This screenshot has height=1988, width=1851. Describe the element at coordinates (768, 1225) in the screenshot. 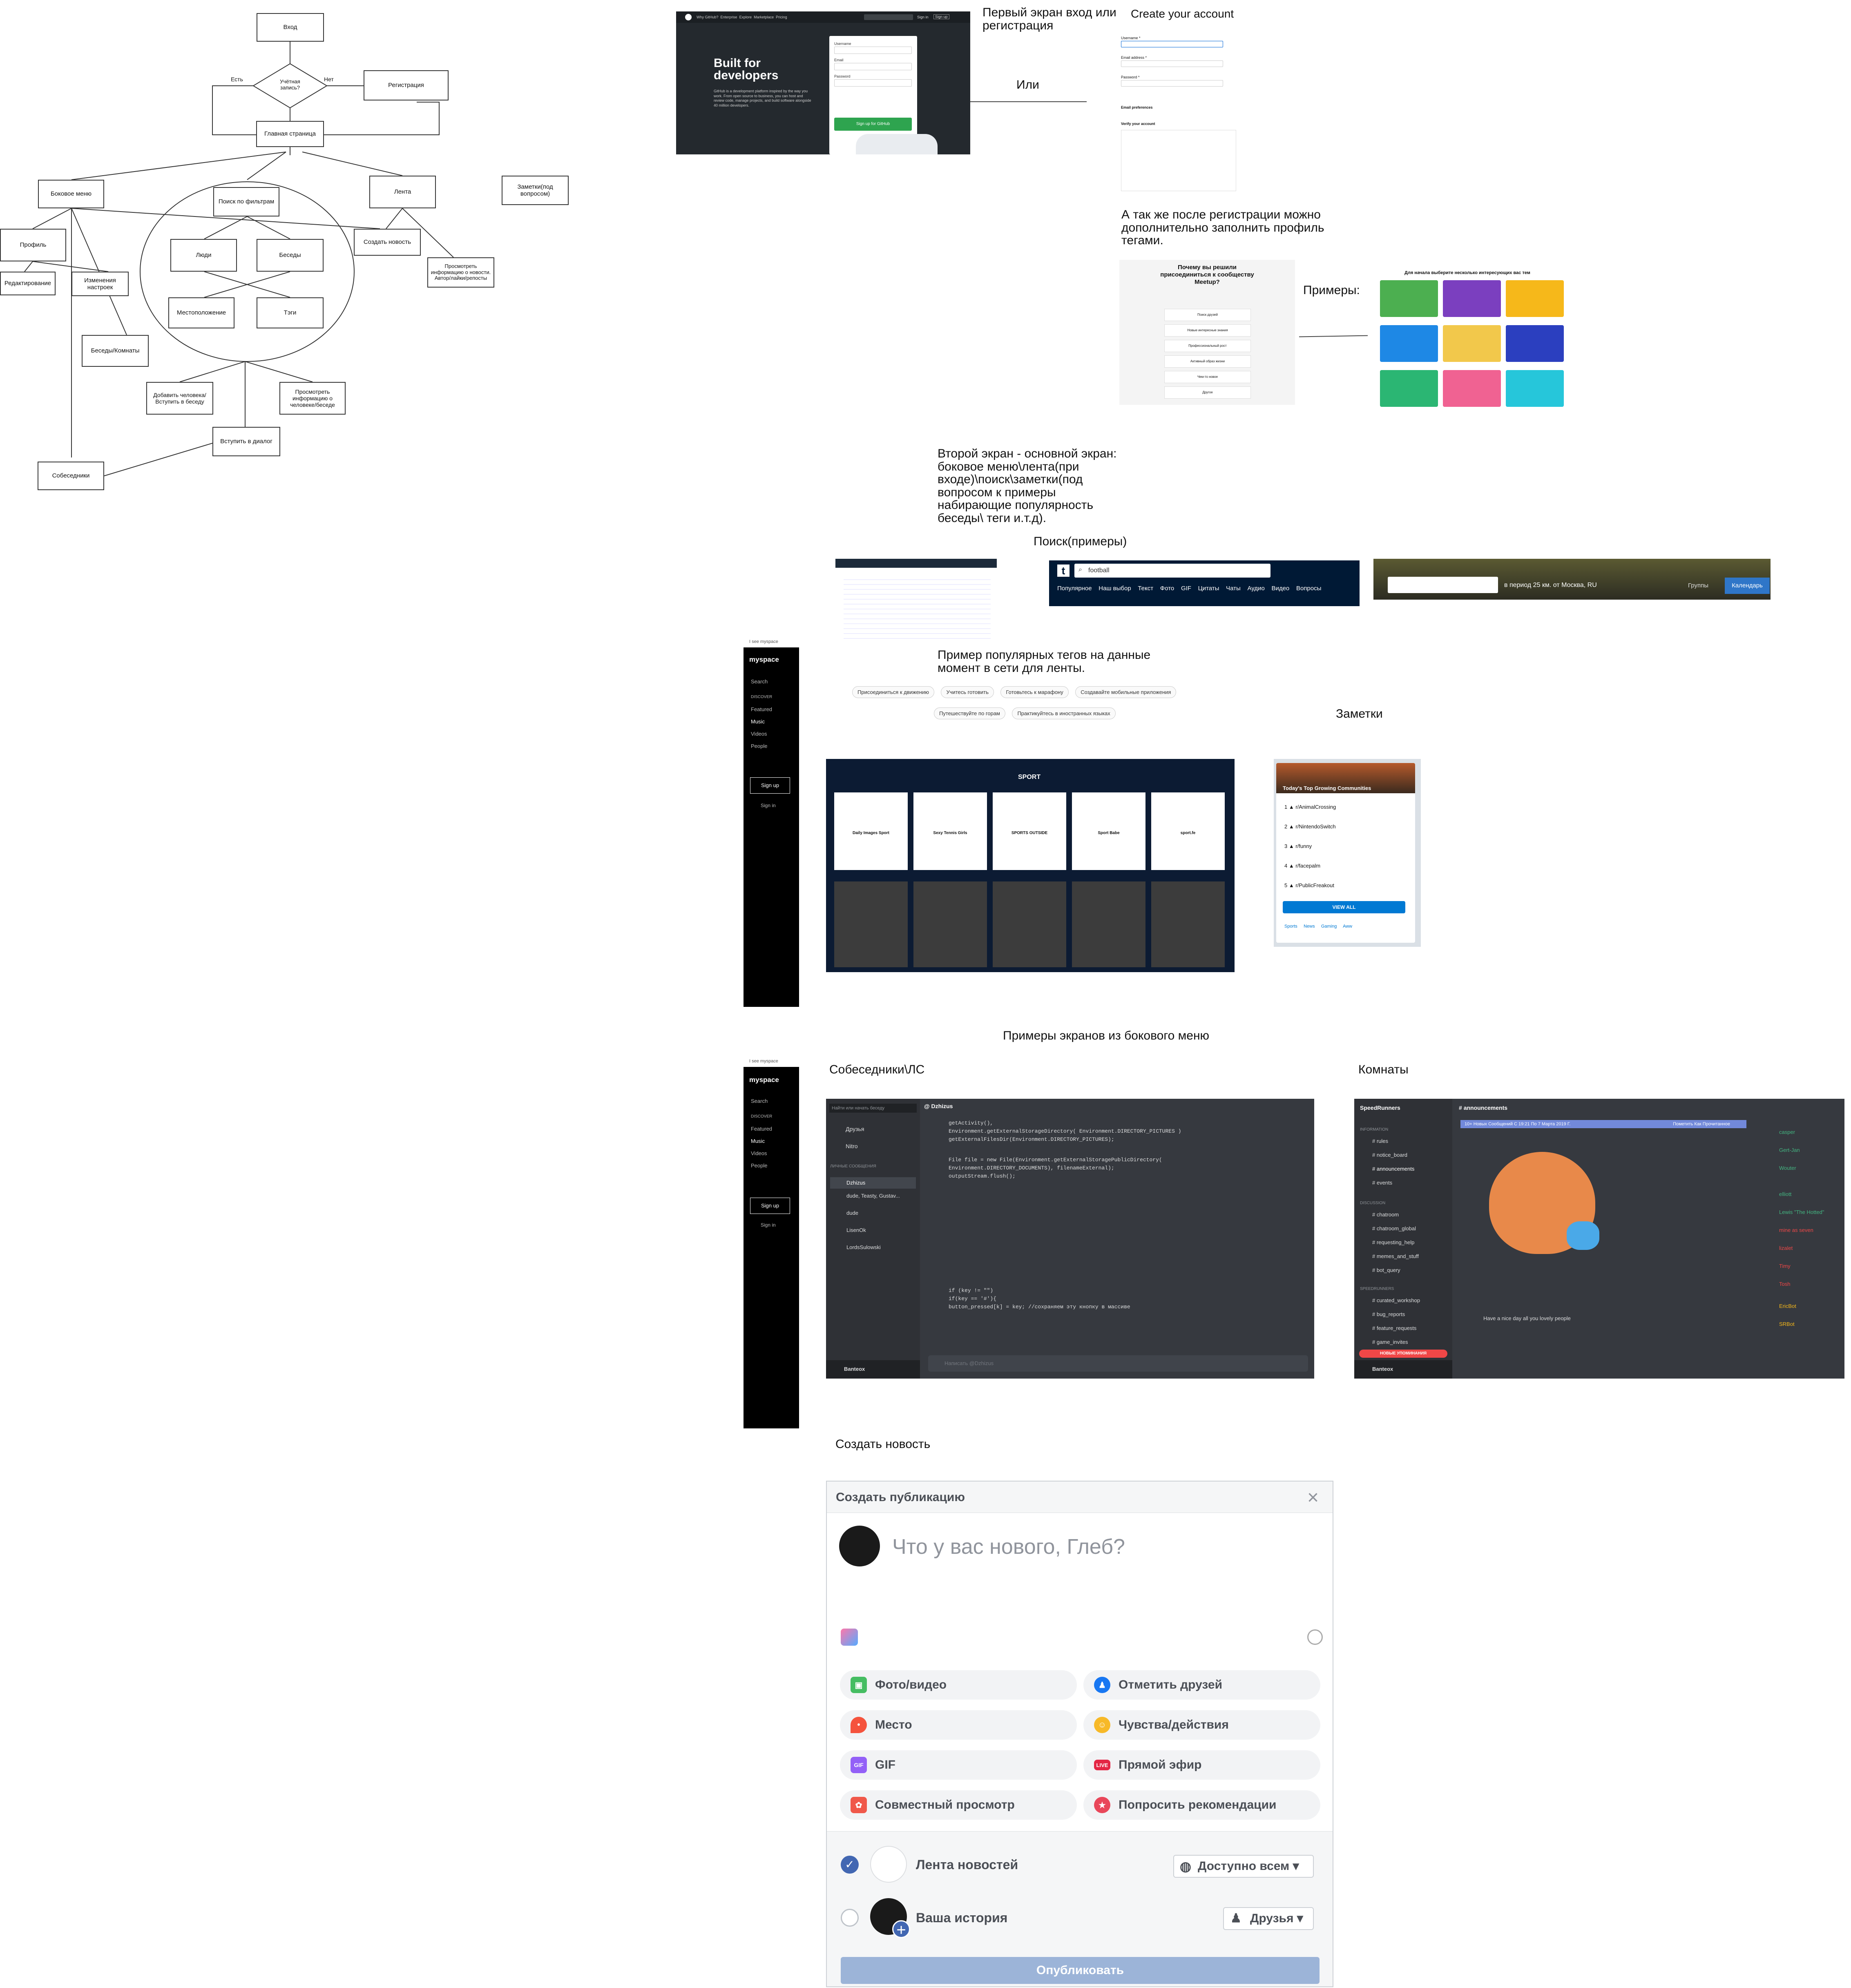

I see `myspace-signin-link: Sign in` at that location.